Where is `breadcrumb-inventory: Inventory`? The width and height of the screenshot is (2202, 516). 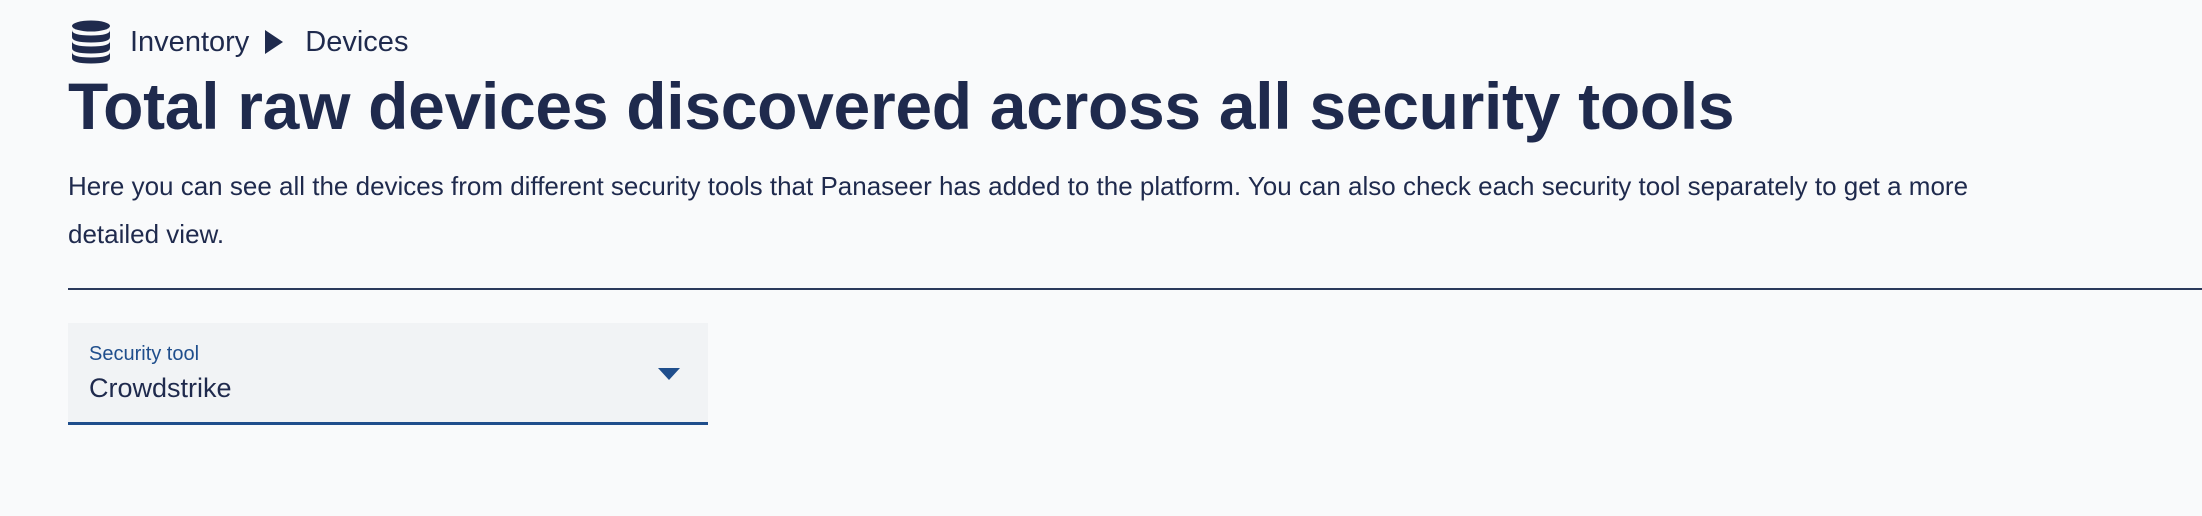 breadcrumb-inventory: Inventory is located at coordinates (189, 42).